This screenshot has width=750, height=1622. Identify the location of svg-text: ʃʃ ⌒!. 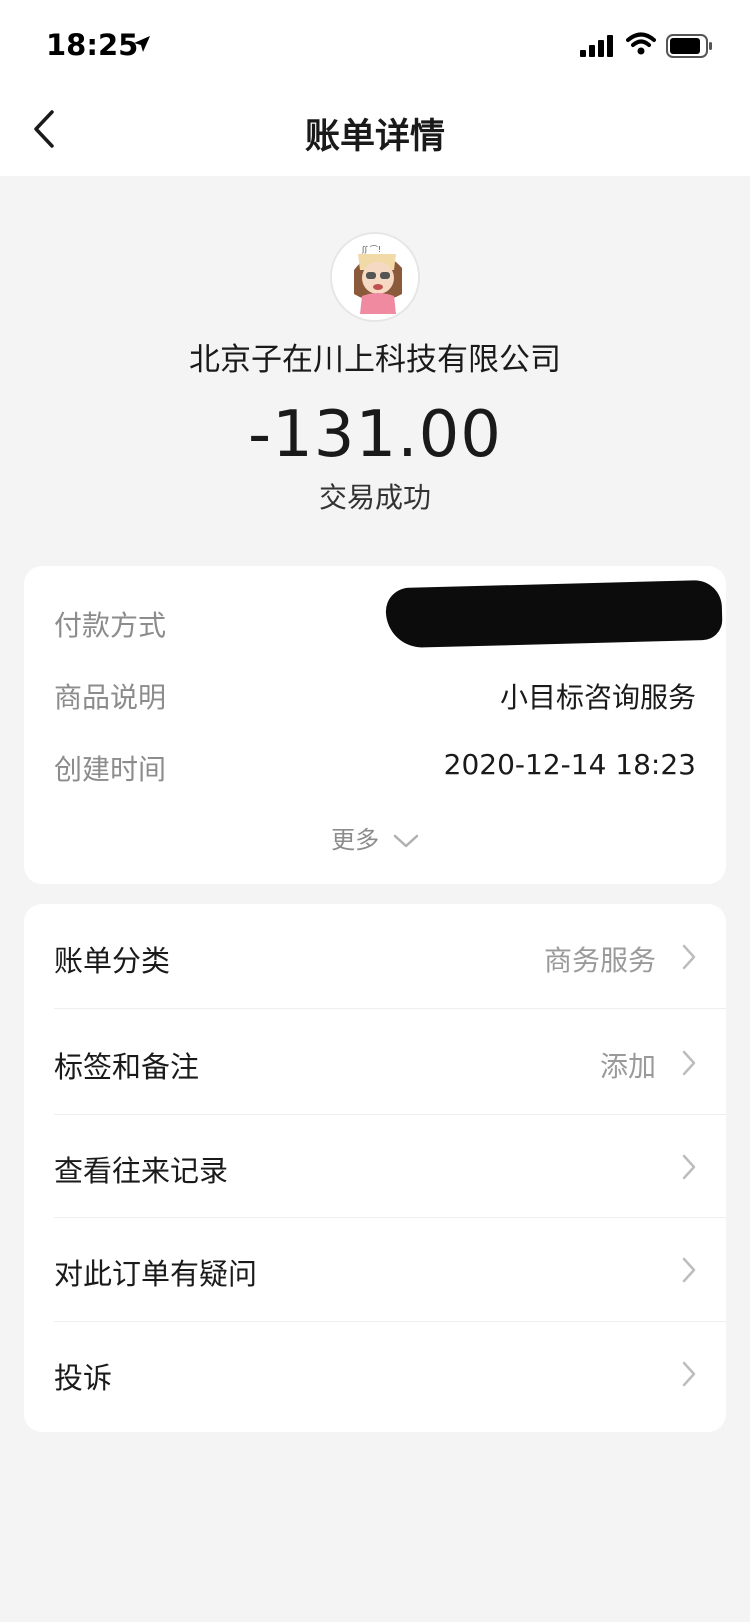
(371, 249).